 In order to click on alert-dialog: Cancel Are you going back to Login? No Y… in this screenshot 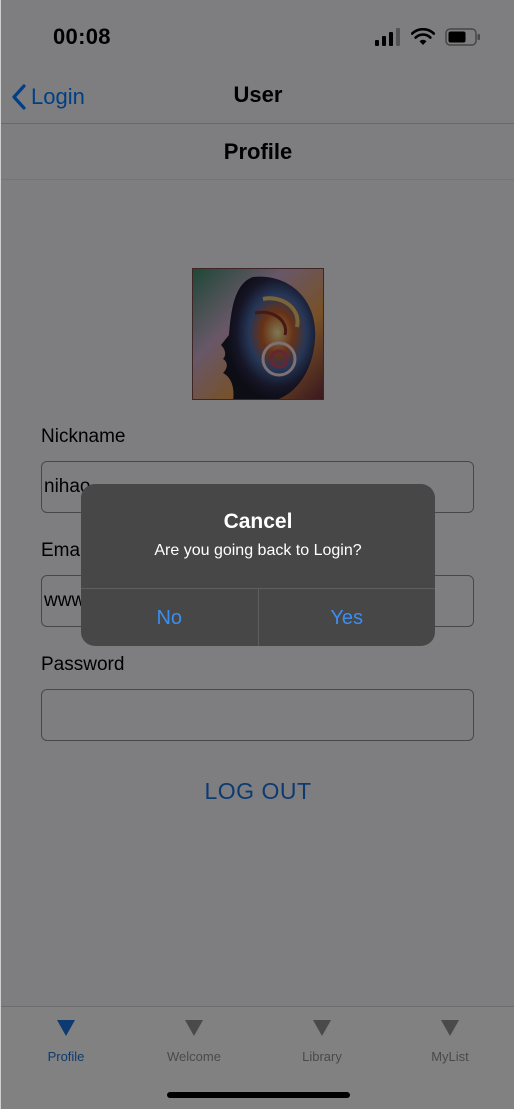, I will do `click(258, 565)`.